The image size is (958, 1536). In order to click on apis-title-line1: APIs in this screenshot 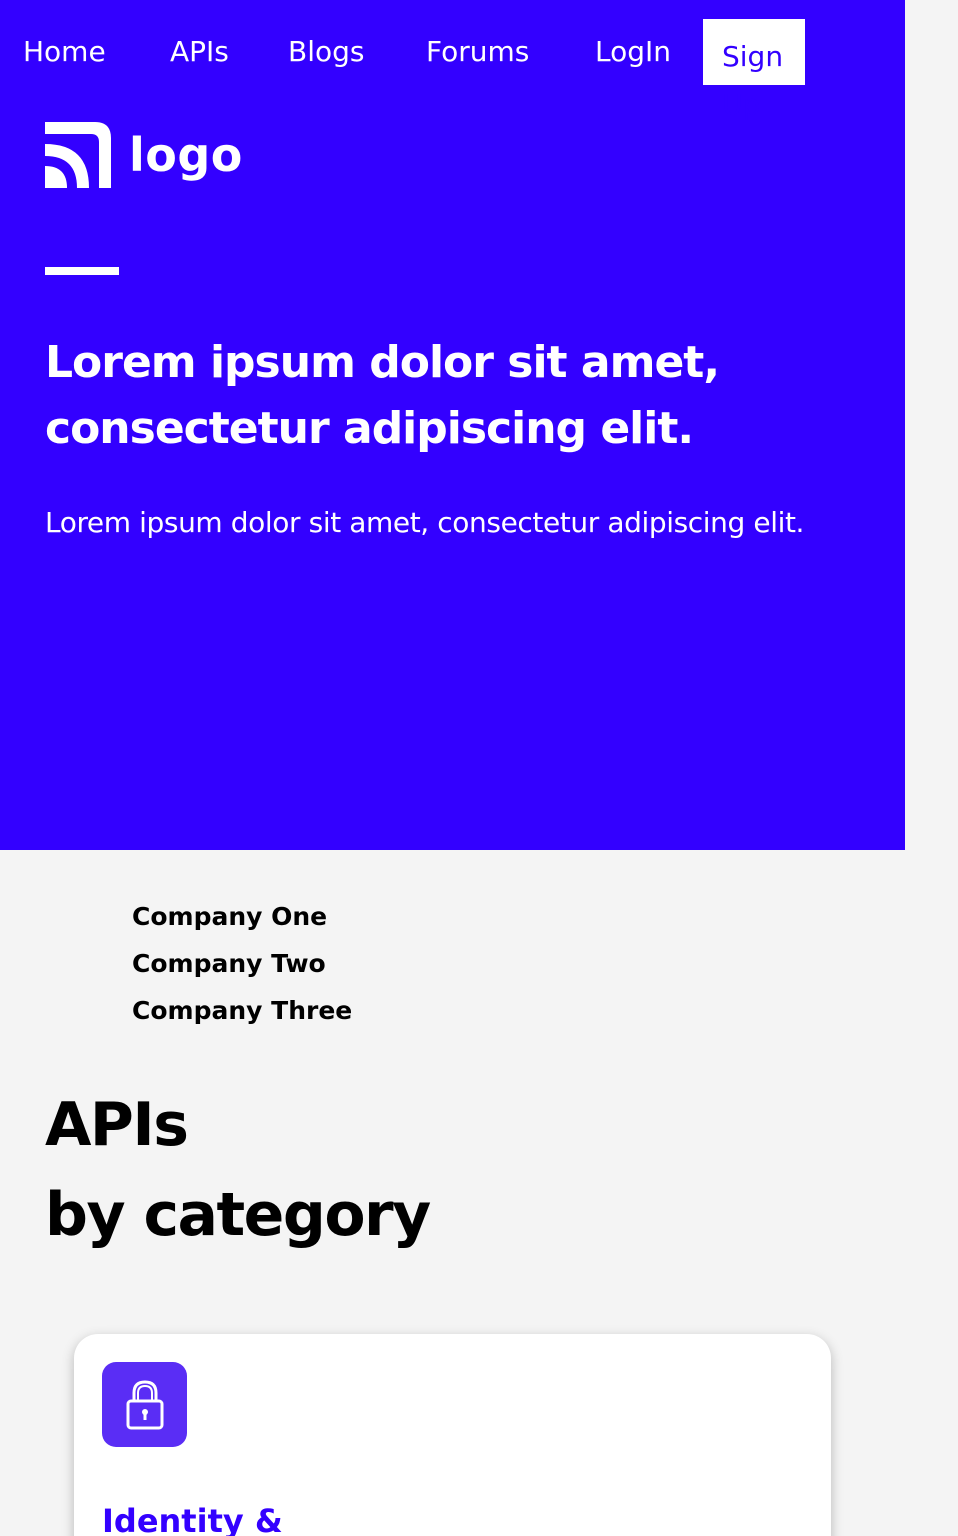, I will do `click(117, 1125)`.